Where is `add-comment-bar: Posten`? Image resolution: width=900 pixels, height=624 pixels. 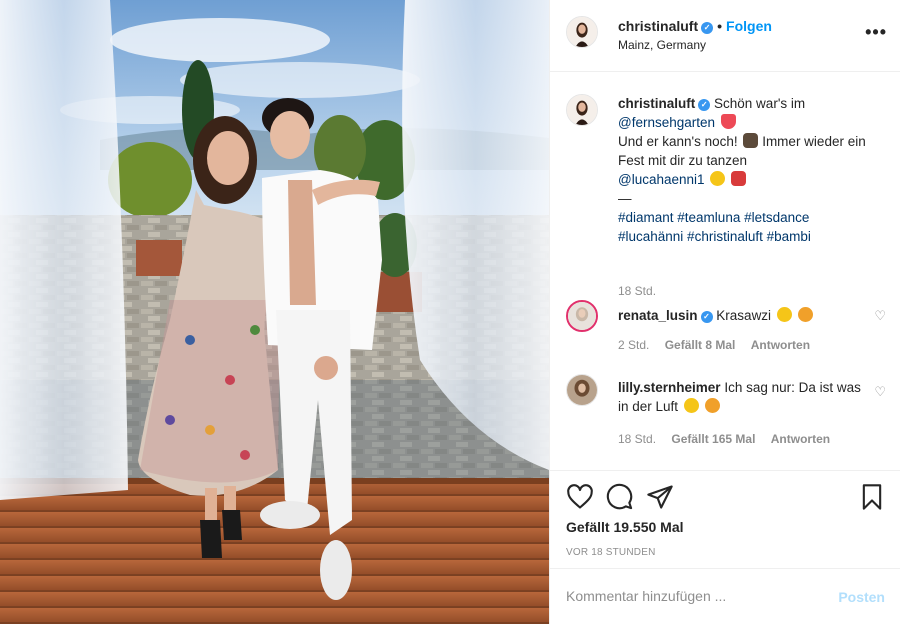
add-comment-bar: Posten is located at coordinates (725, 596).